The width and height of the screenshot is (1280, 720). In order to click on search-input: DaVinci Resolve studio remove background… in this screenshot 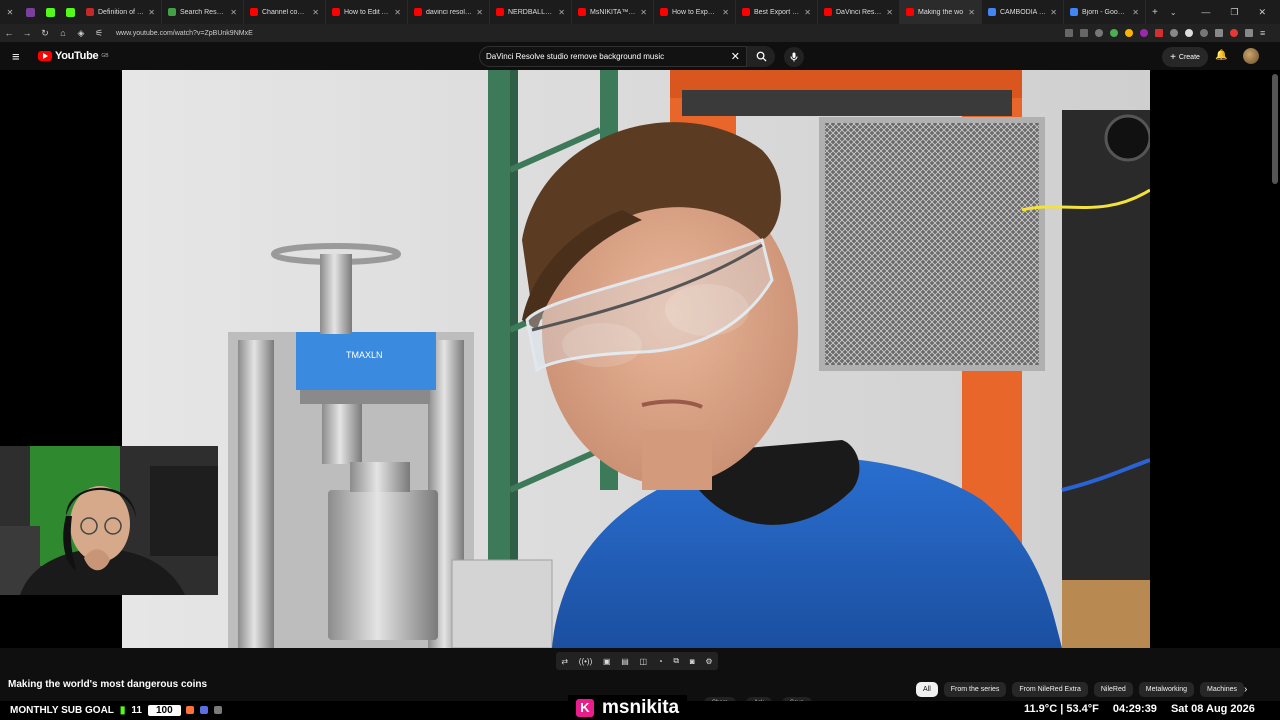, I will do `click(613, 56)`.